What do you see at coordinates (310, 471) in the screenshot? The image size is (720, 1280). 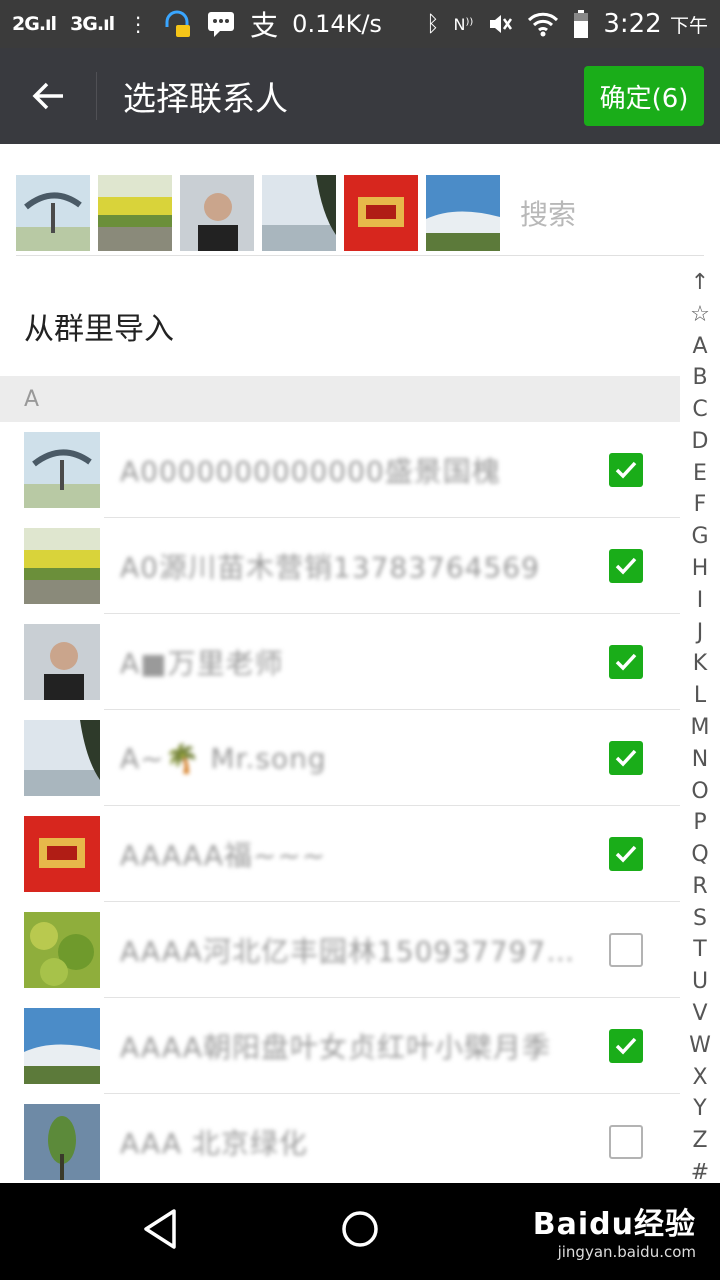 I see `contact-name: A0000000000000盛景国槐` at bounding box center [310, 471].